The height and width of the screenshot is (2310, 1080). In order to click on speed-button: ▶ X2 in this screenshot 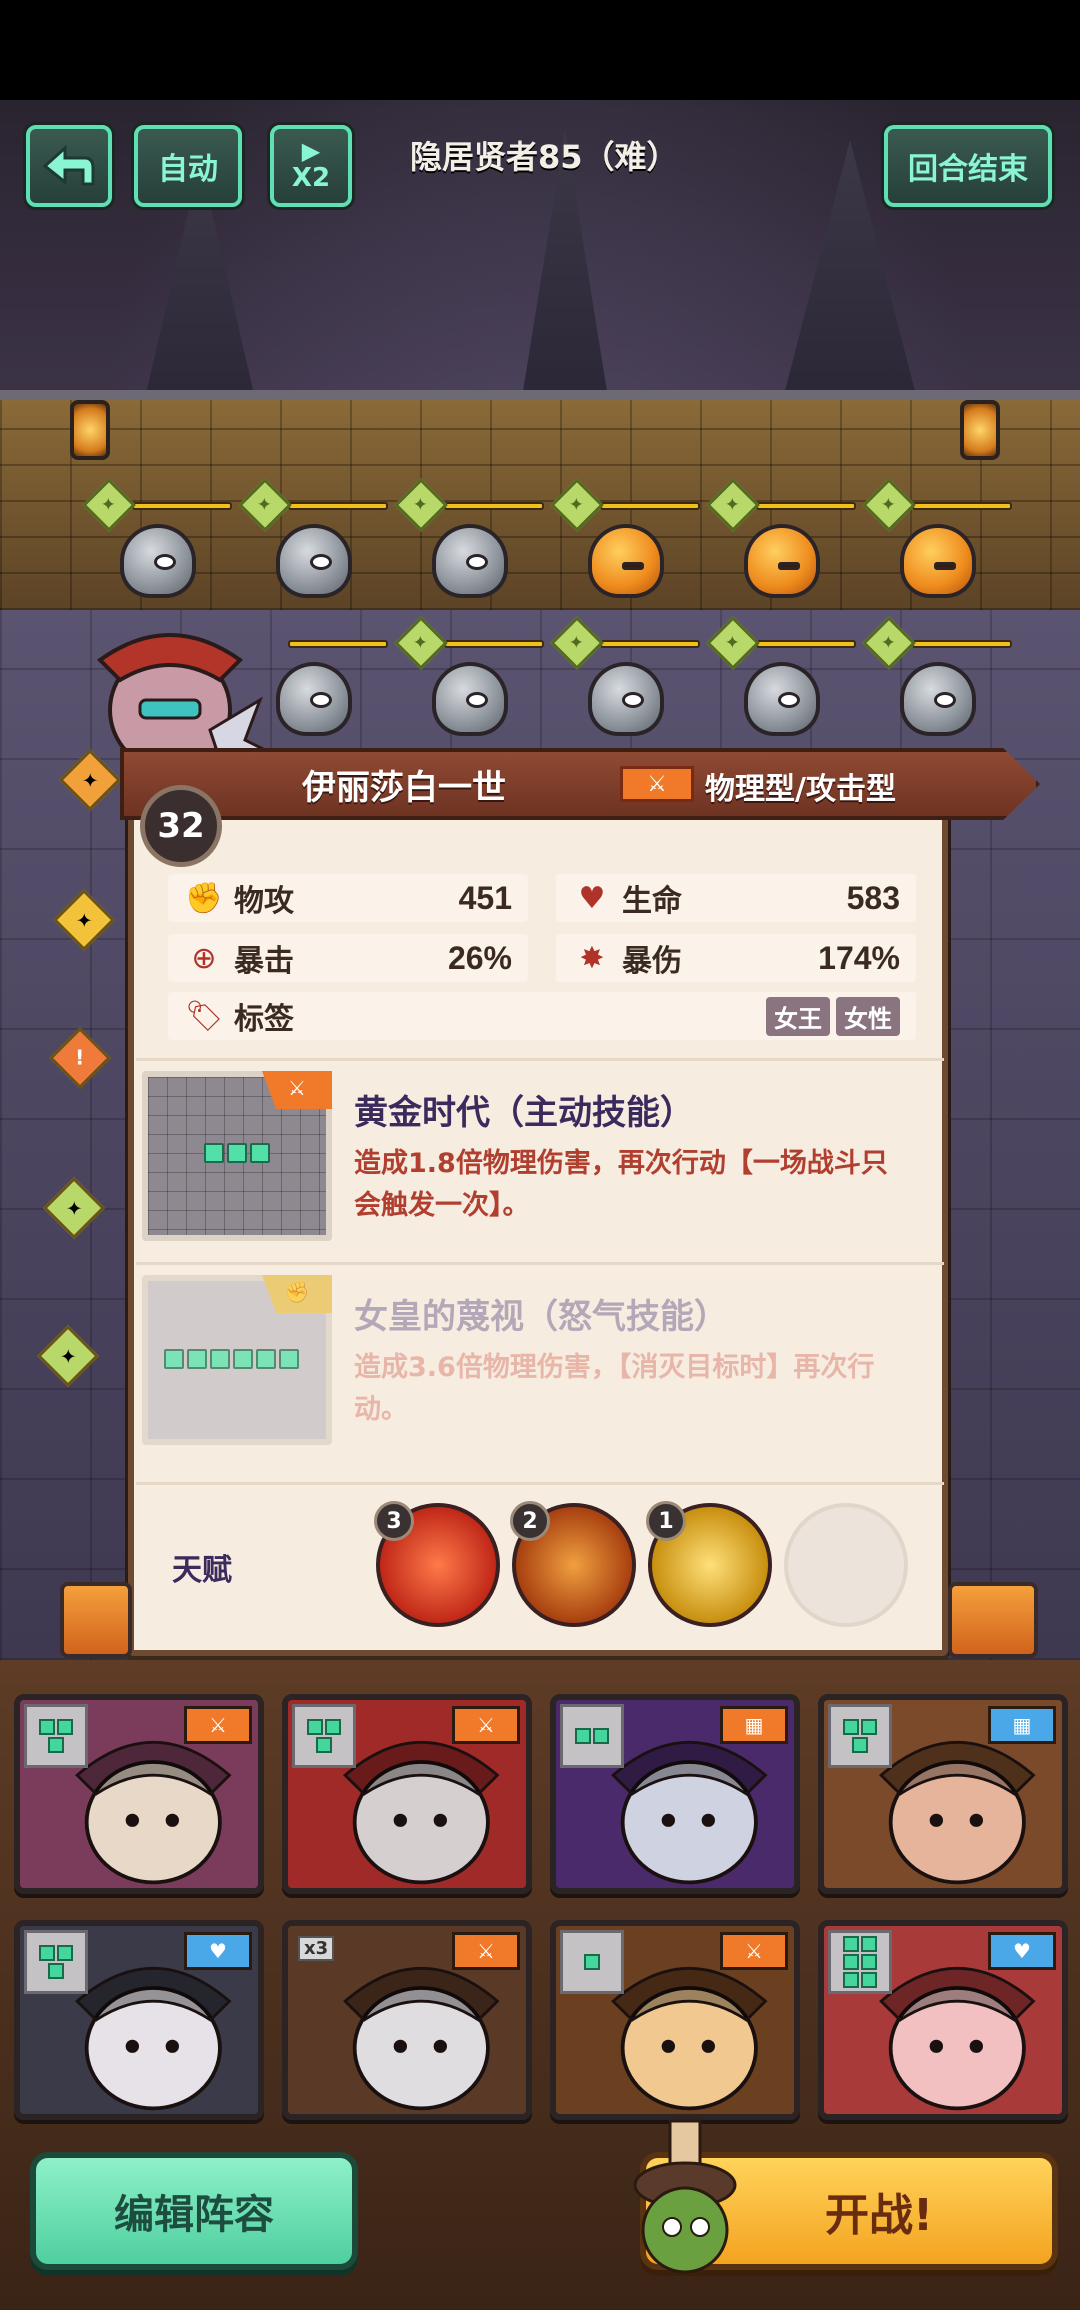, I will do `click(311, 166)`.